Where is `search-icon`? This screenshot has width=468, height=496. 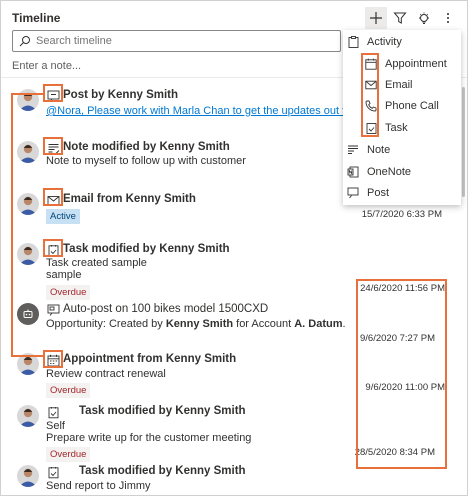 search-icon is located at coordinates (24, 41).